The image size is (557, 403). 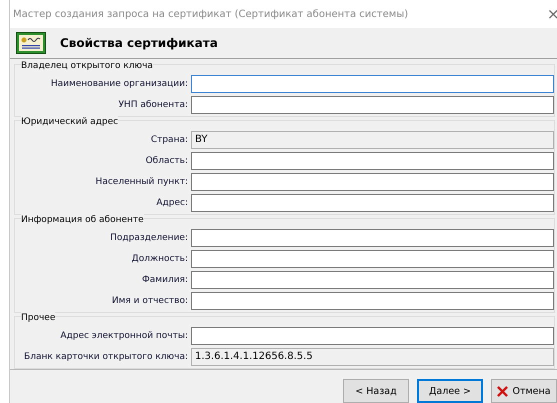 I want to click on group-title: Информация об абоненте, so click(x=82, y=220).